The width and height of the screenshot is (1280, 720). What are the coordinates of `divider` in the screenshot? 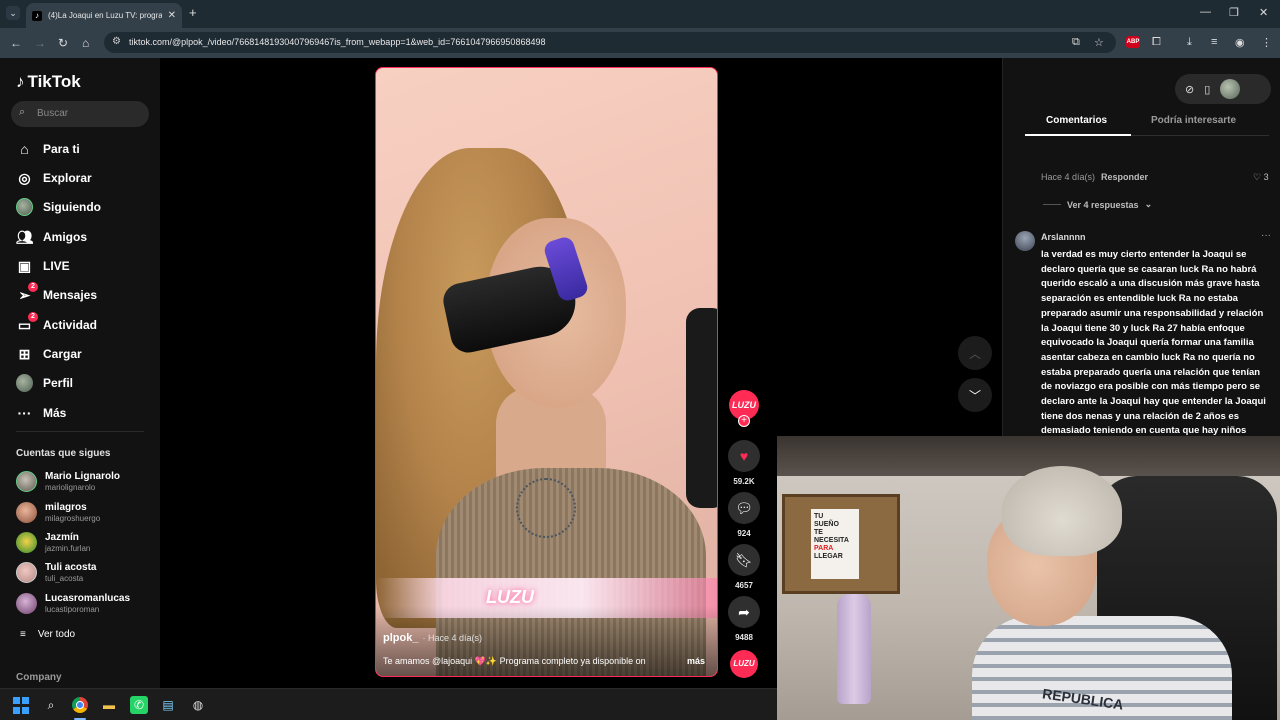 It's located at (80, 431).